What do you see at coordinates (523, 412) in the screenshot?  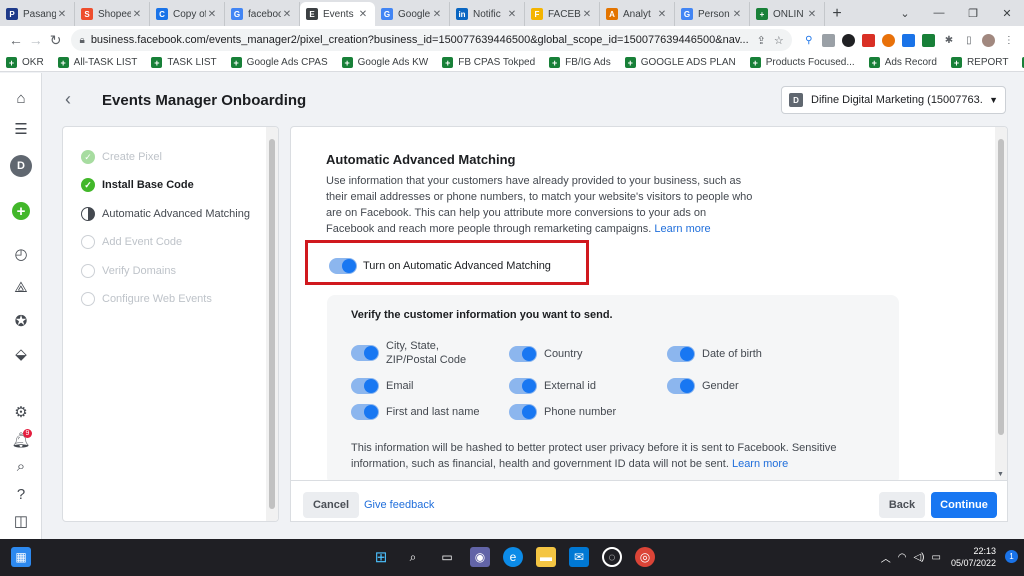 I see `toggle-phone` at bounding box center [523, 412].